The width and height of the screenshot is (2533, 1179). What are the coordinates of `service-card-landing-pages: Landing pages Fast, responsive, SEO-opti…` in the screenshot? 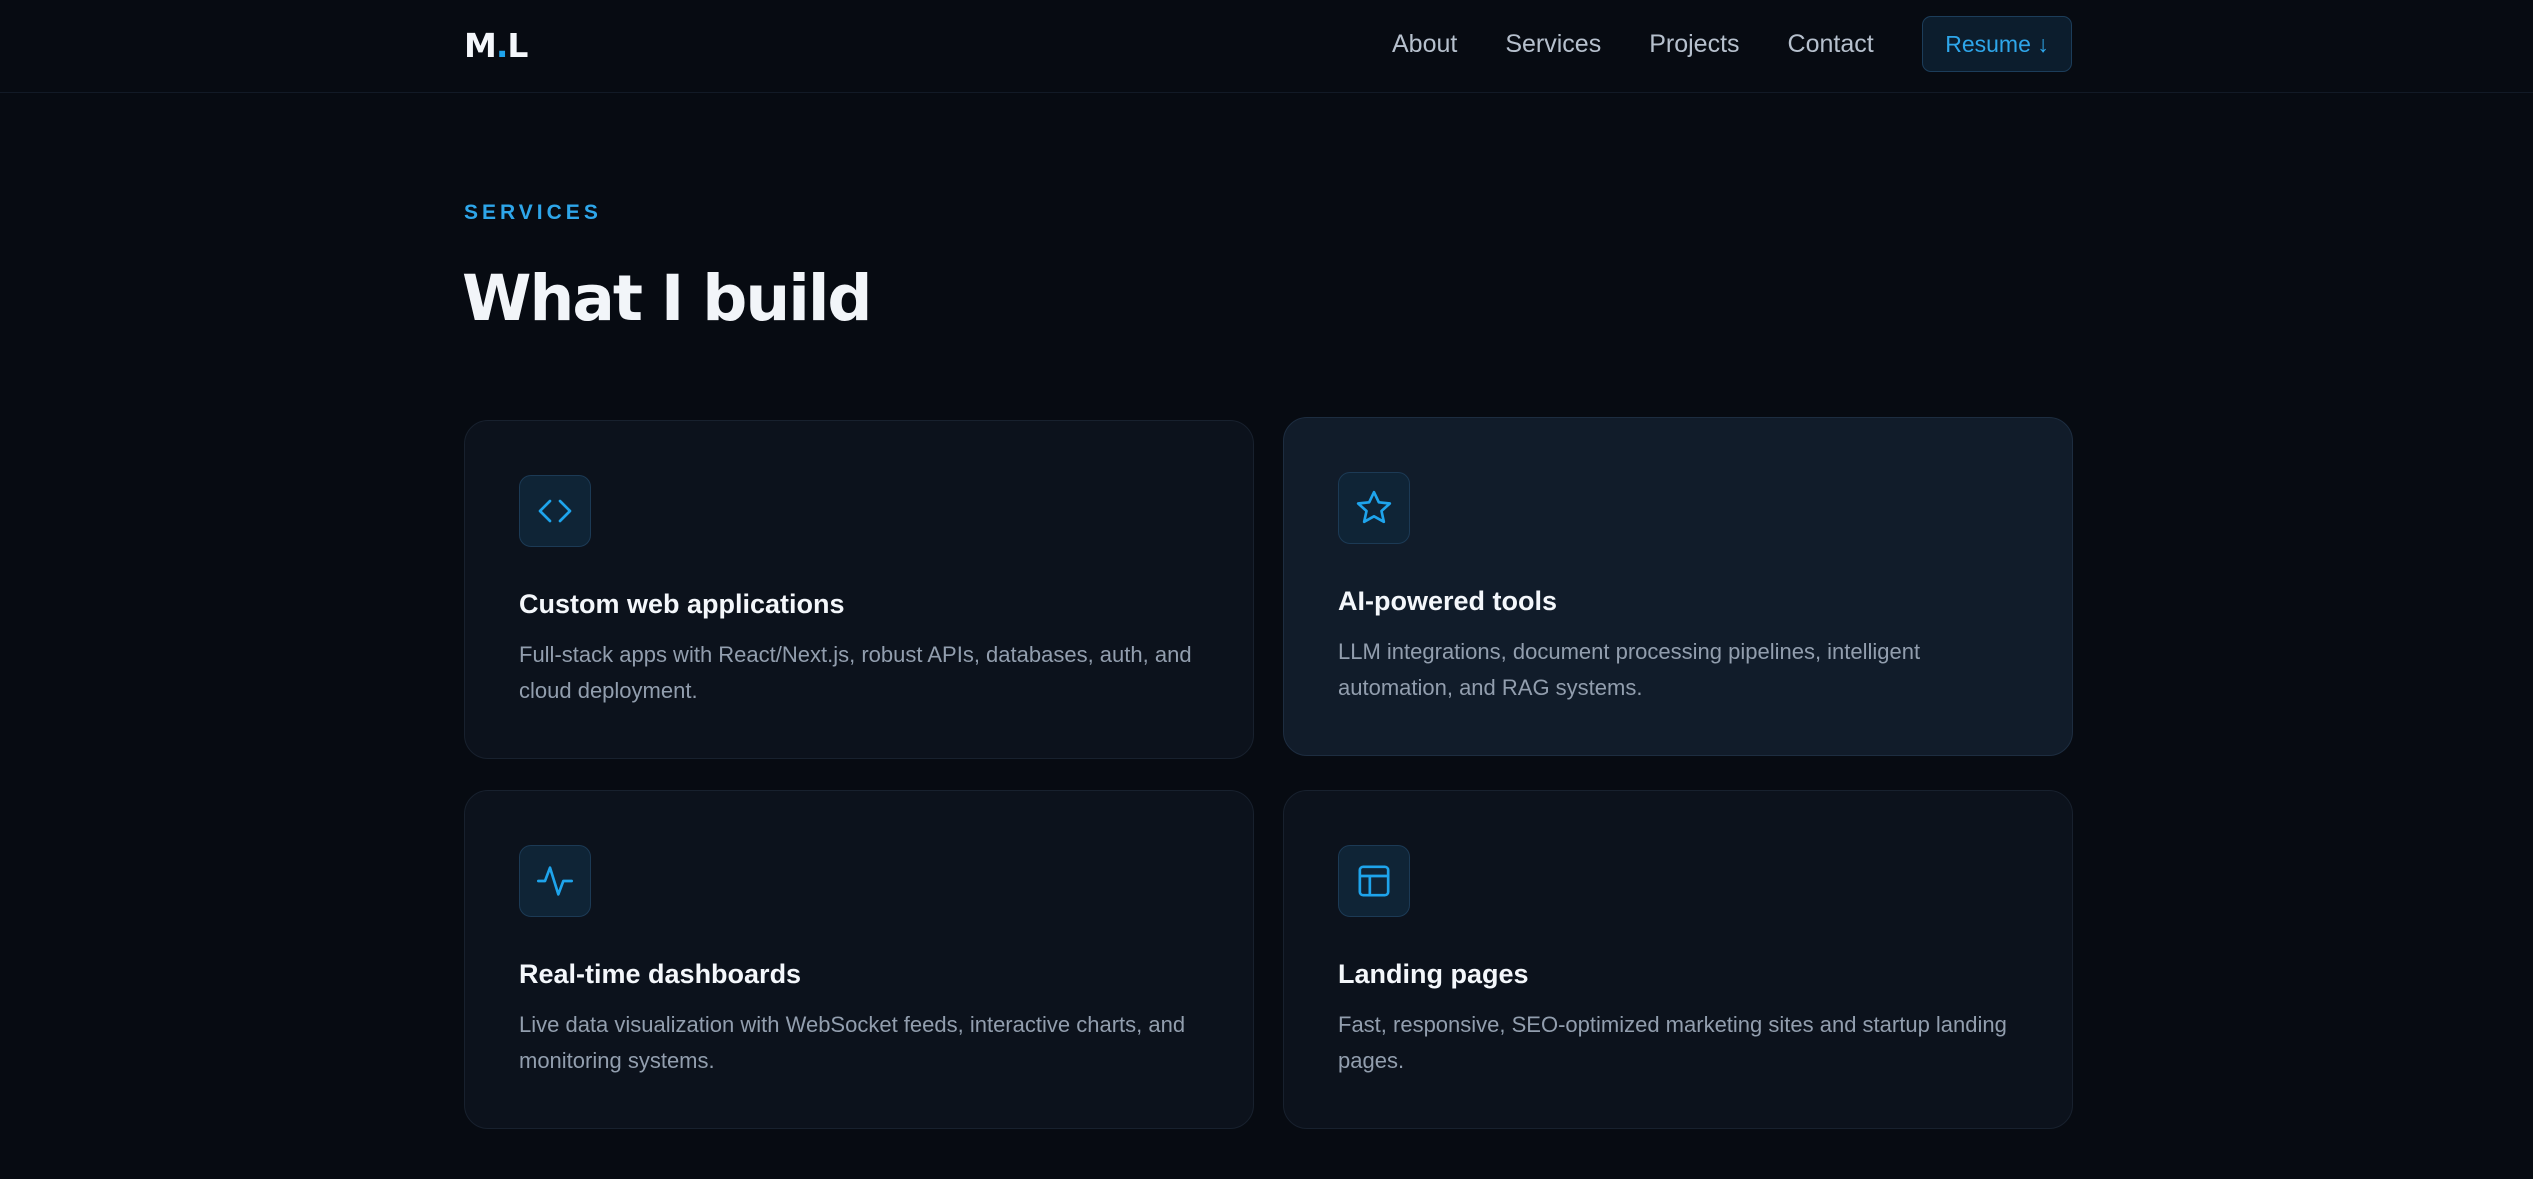 It's located at (1678, 959).